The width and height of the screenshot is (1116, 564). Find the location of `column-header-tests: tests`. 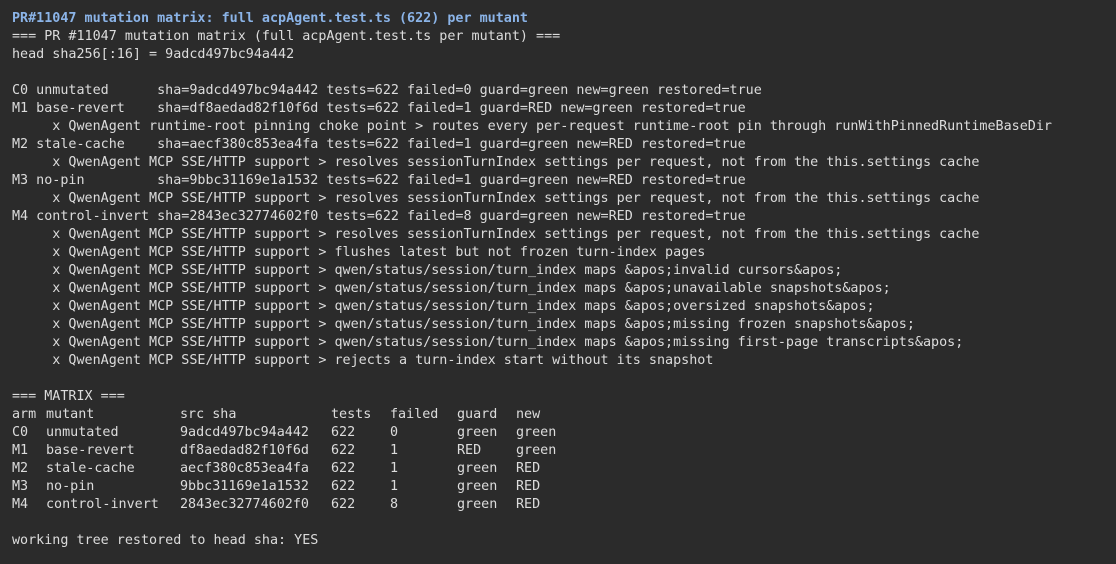

column-header-tests: tests is located at coordinates (351, 414).